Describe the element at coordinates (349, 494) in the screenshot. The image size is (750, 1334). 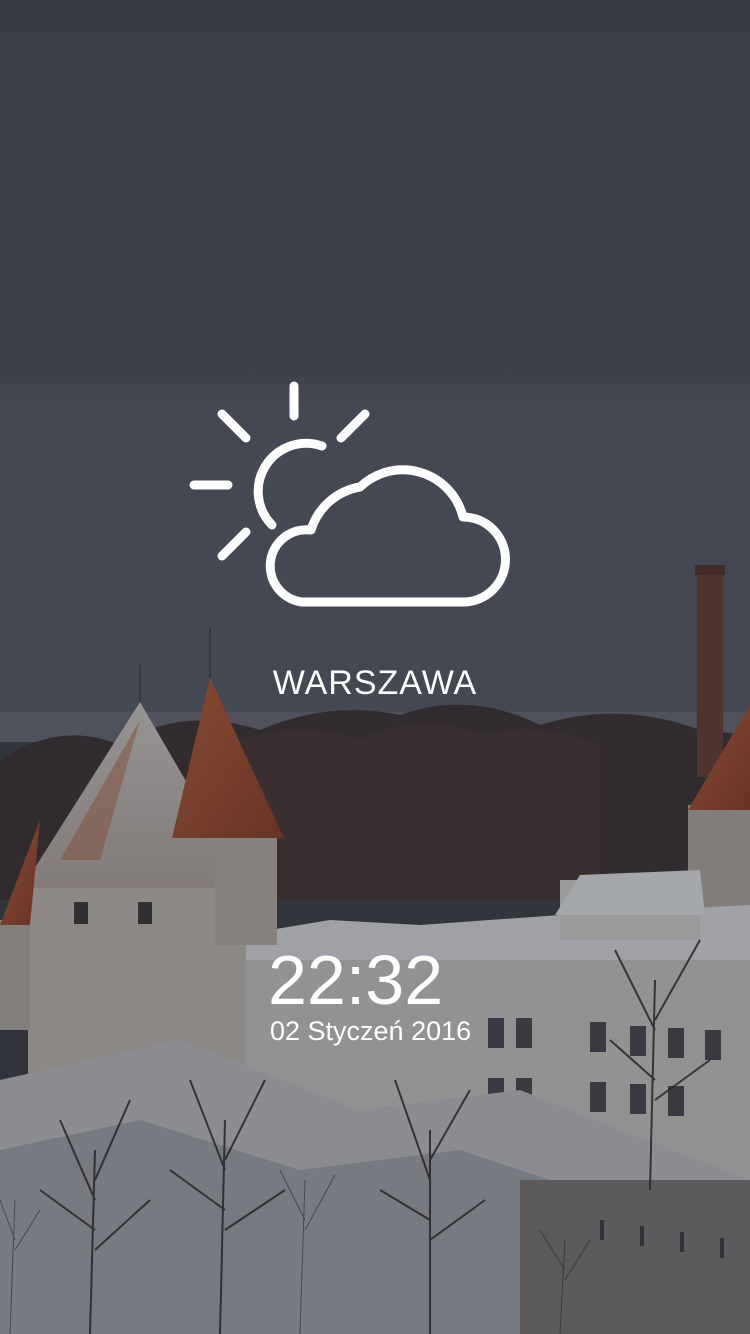
I see `partly-cloudy-icon` at that location.